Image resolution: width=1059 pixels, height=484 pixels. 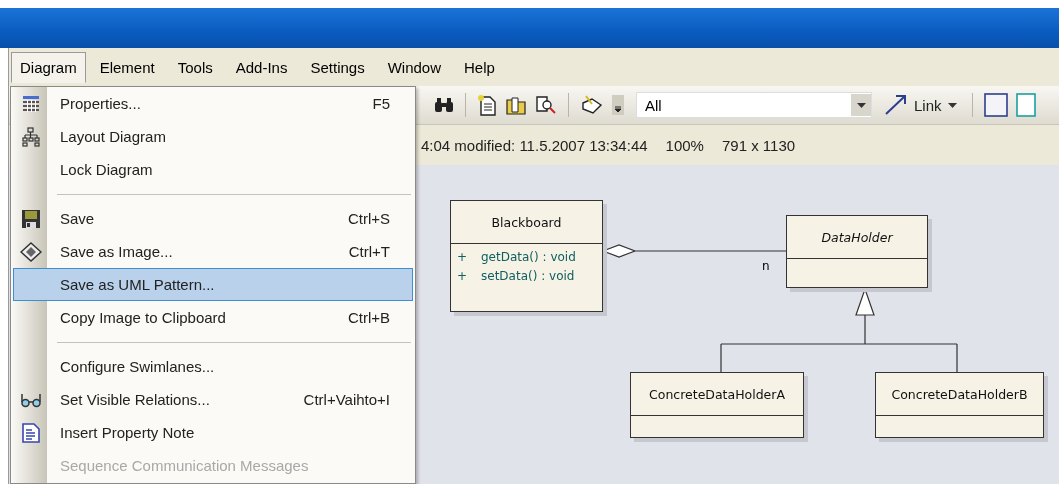 I want to click on document-icon, so click(x=31, y=432).